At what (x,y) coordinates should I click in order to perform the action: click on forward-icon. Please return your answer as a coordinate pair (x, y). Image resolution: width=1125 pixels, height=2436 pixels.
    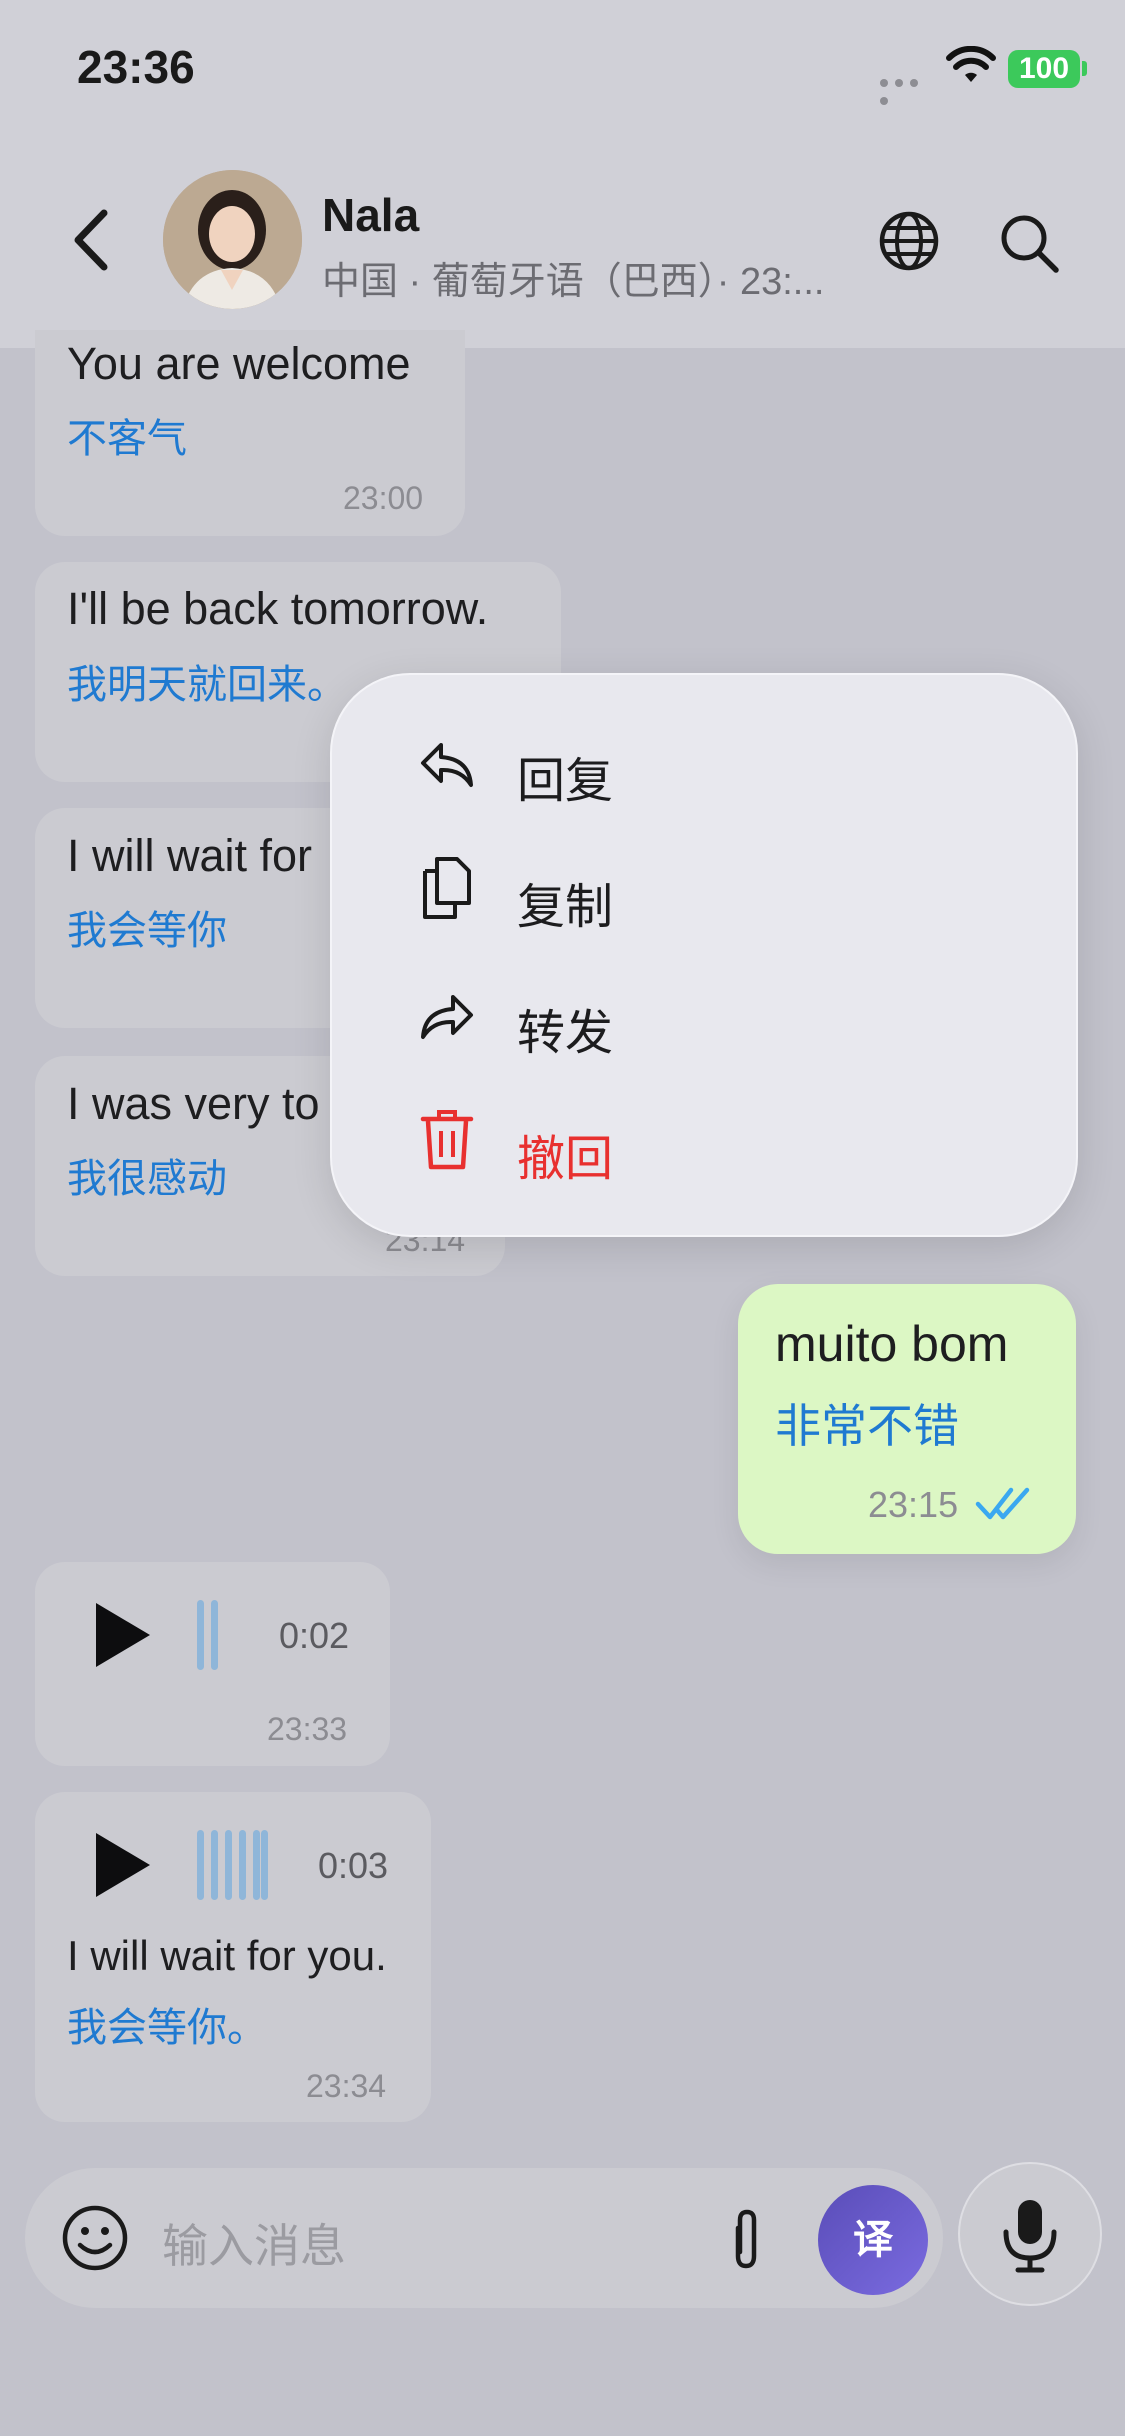
    Looking at the image, I should click on (447, 1017).